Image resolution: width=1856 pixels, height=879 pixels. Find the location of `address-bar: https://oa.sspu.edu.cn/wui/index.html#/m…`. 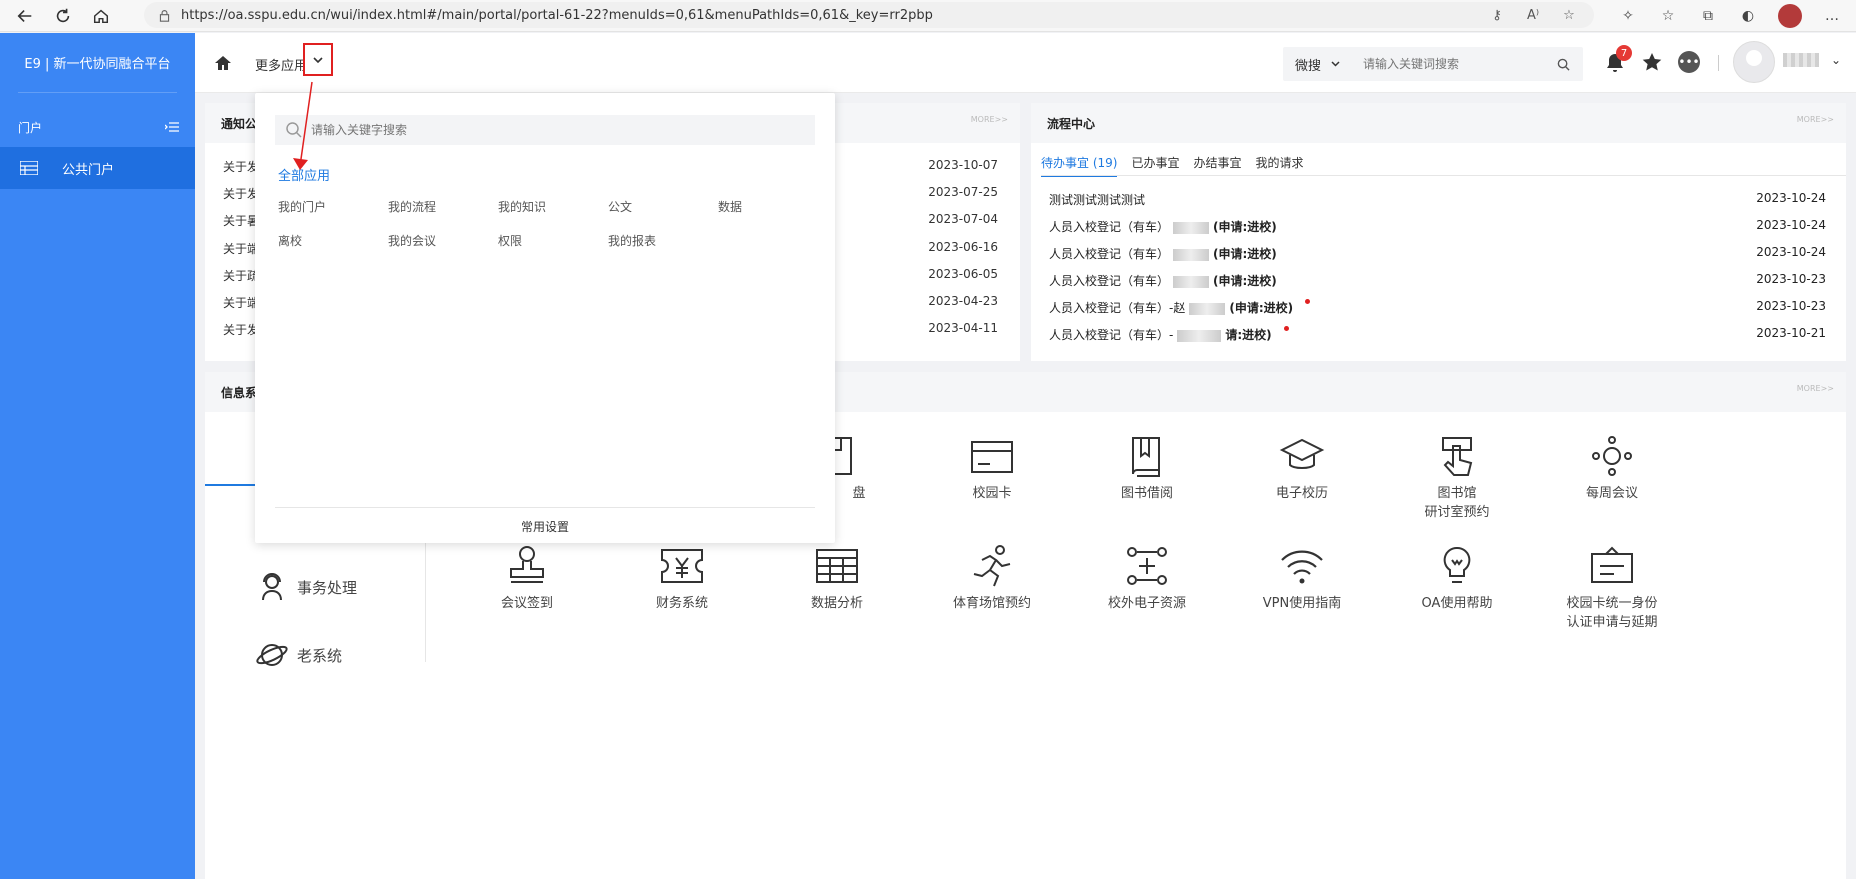

address-bar: https://oa.sspu.edu.cn/wui/index.html#/m… is located at coordinates (869, 15).